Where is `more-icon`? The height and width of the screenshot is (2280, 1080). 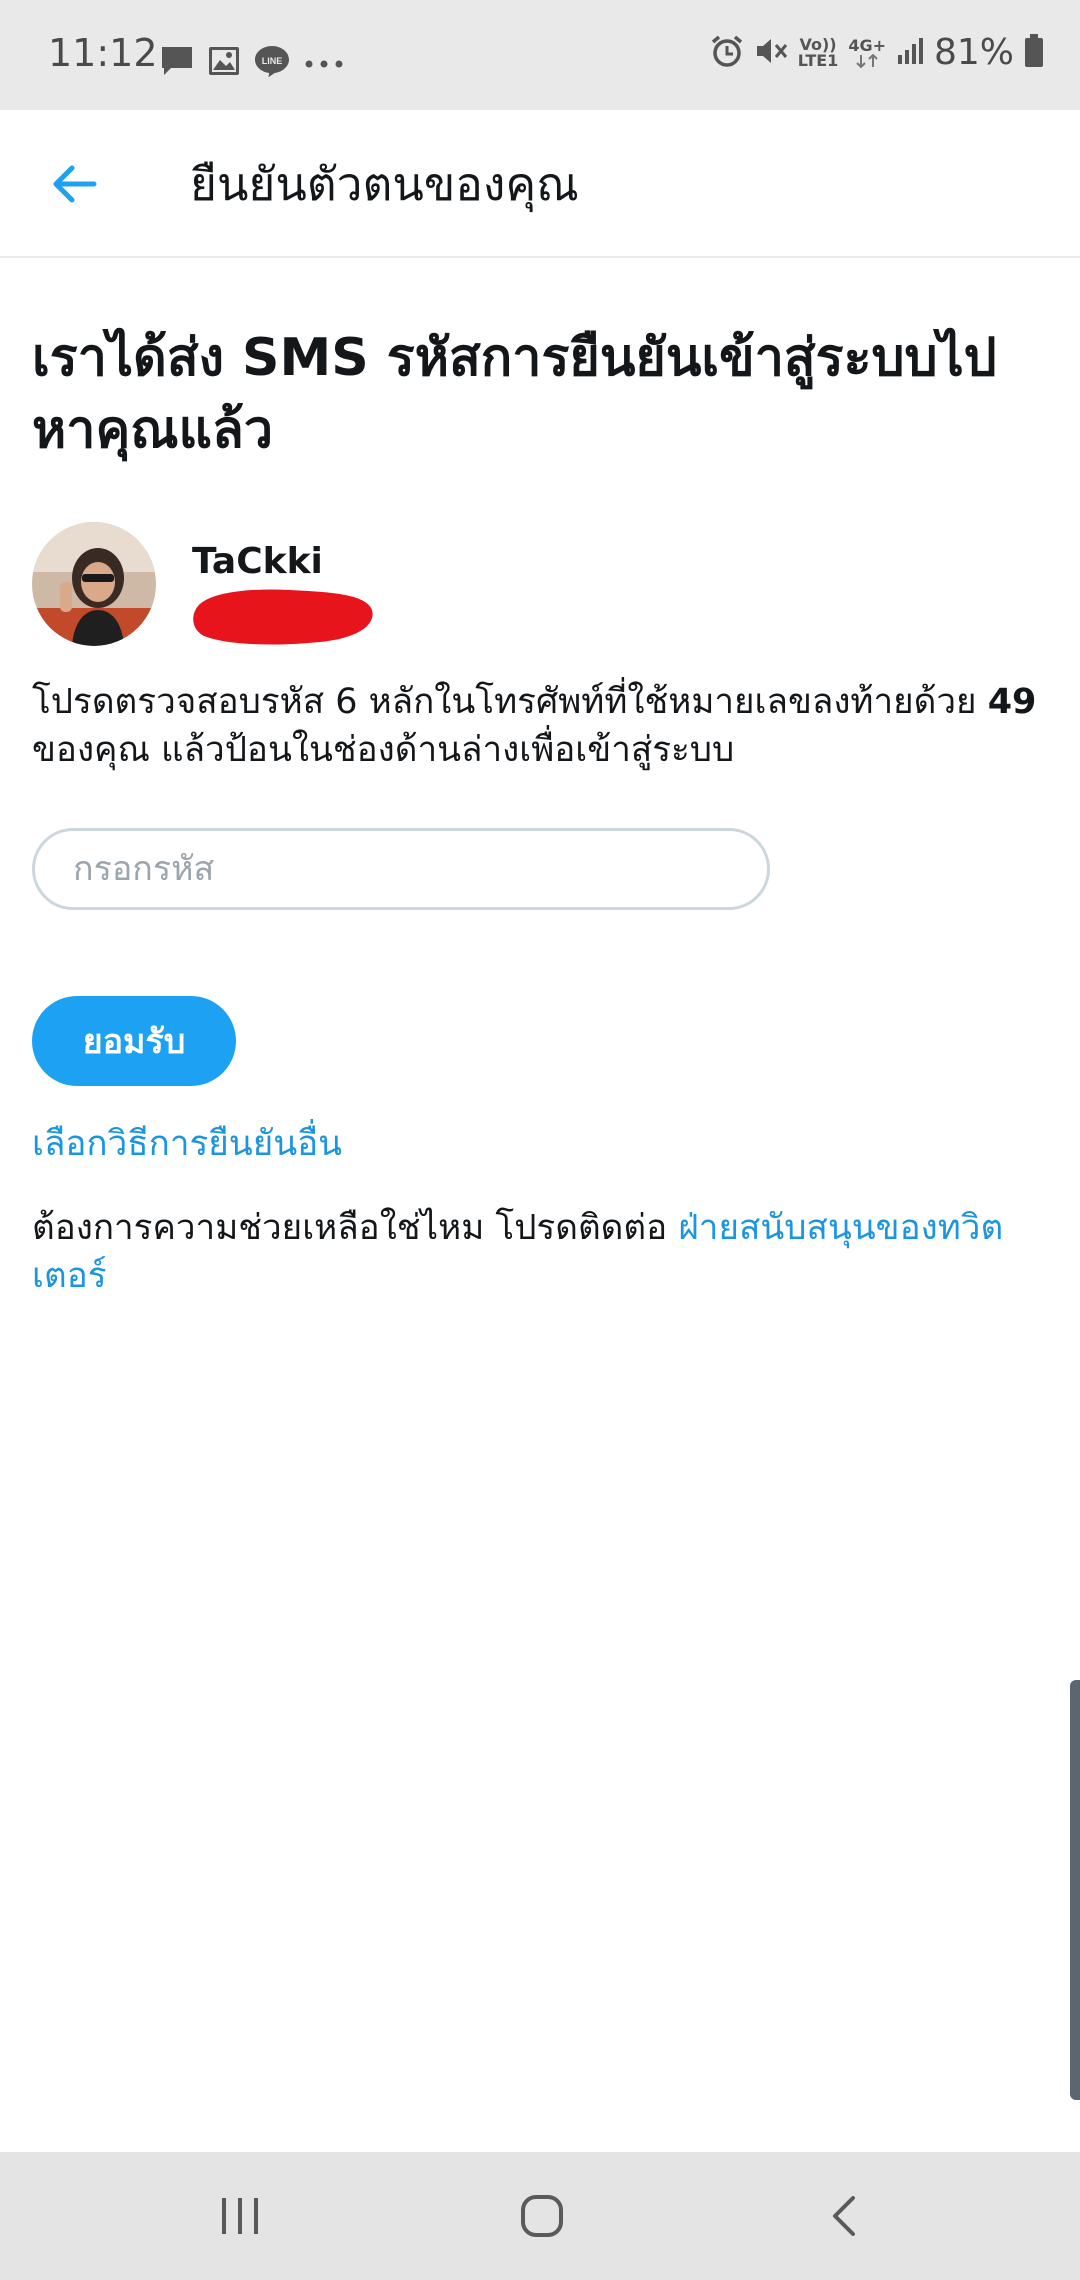
more-icon is located at coordinates (324, 63).